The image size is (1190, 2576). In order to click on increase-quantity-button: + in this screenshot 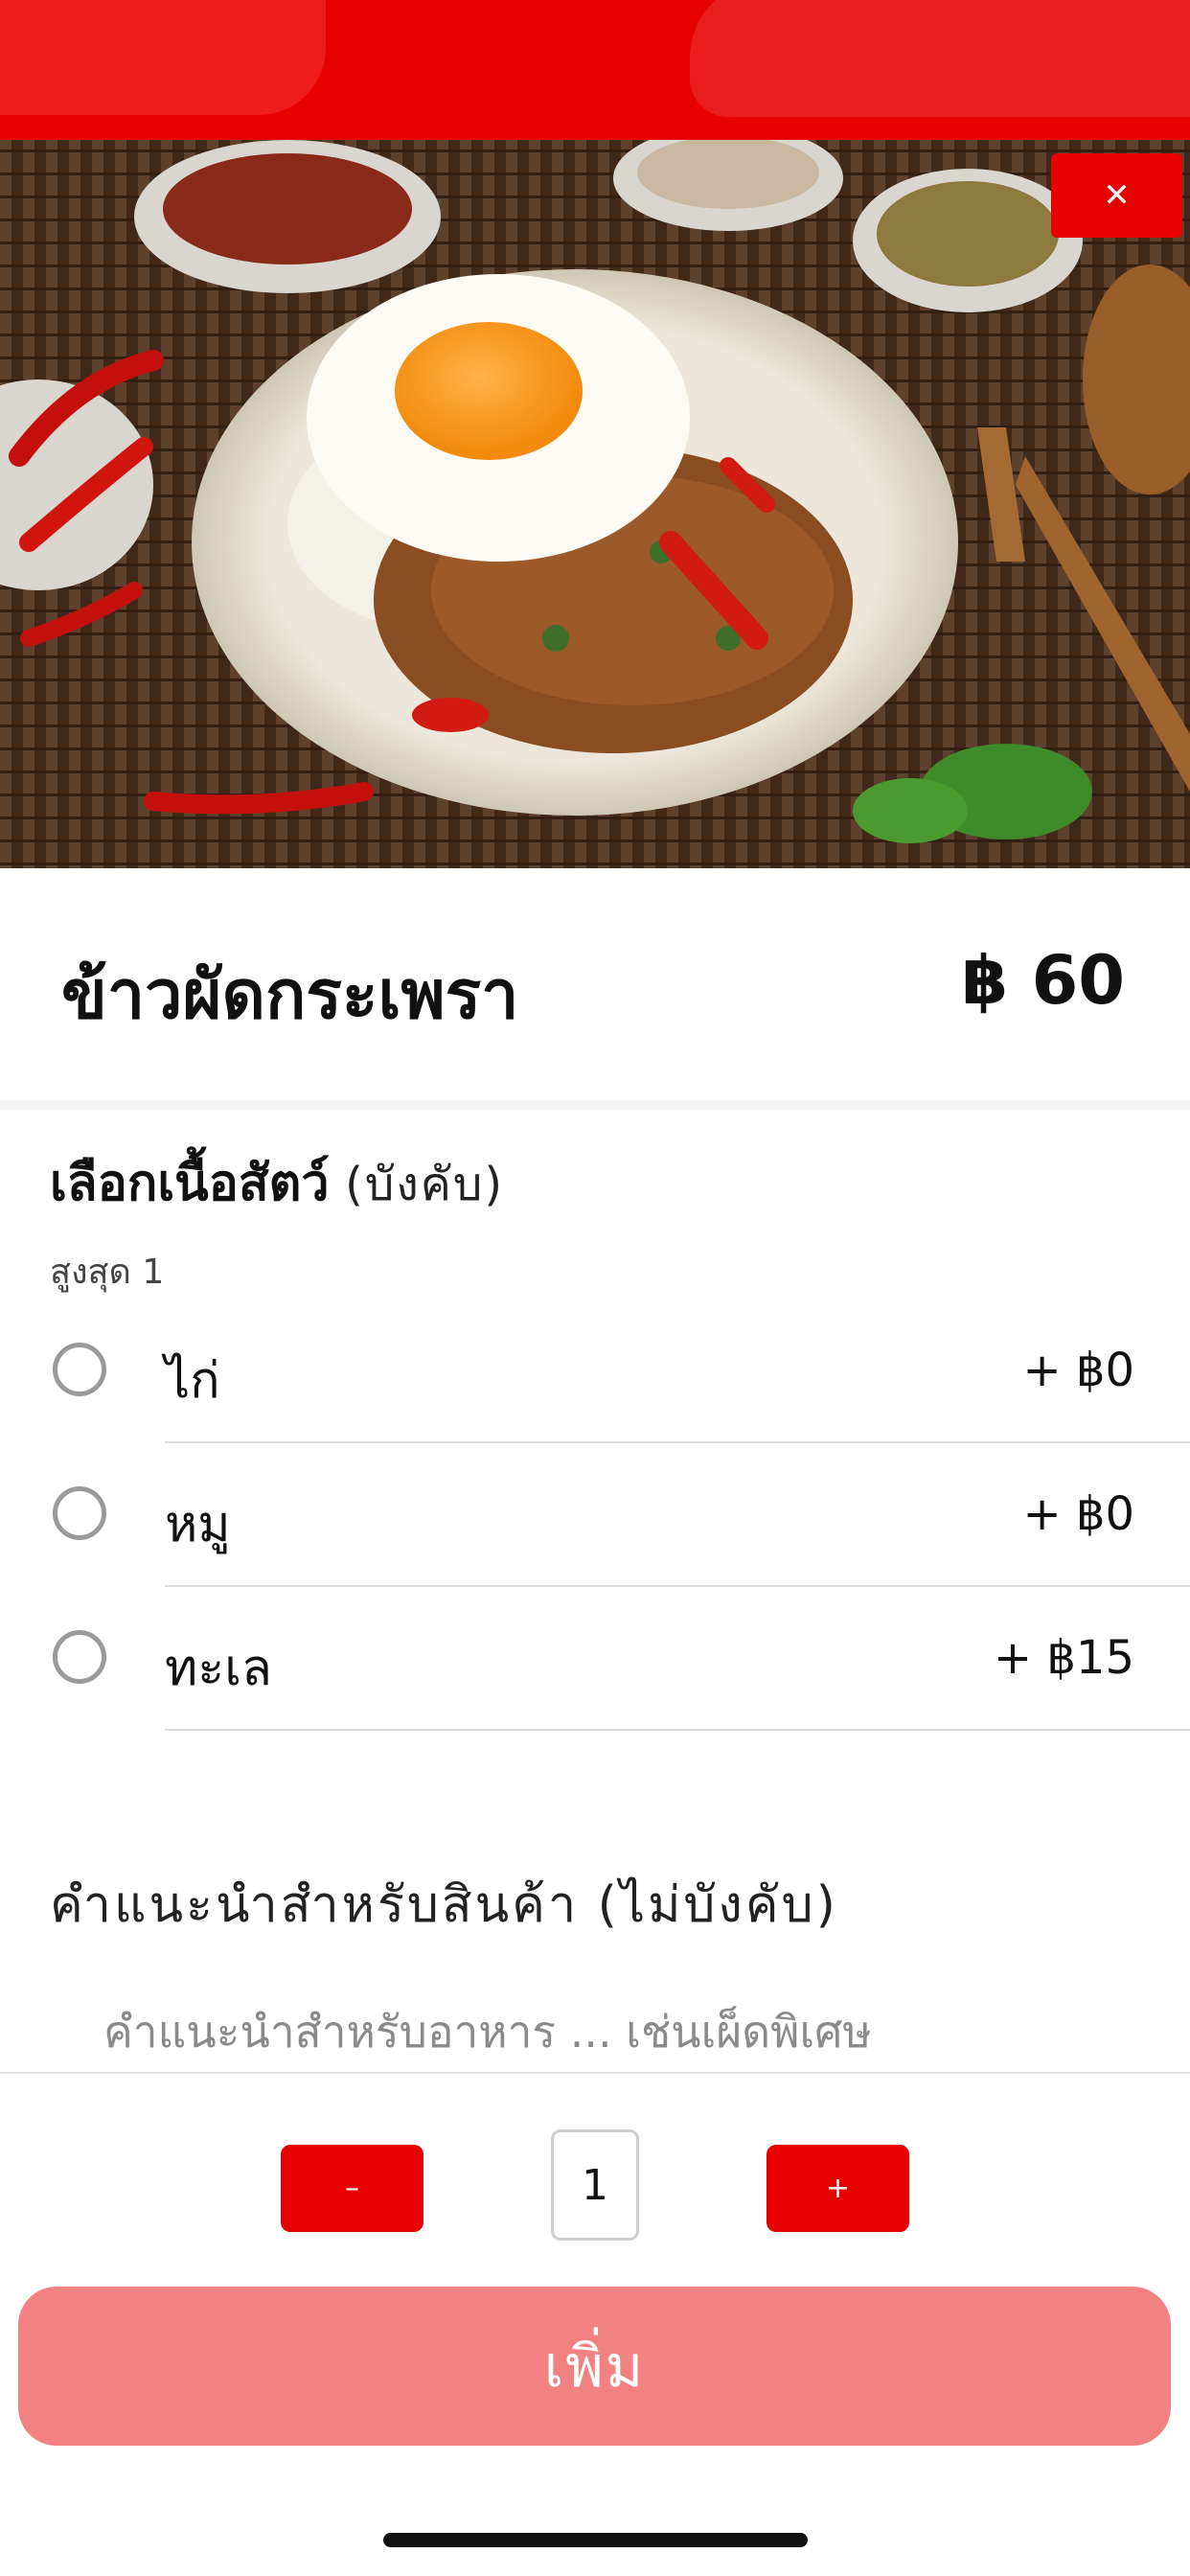, I will do `click(838, 2188)`.